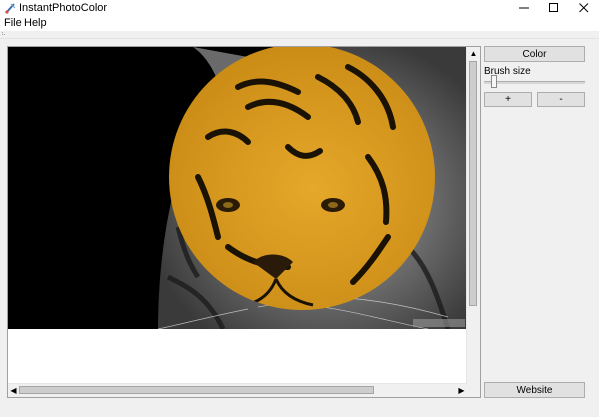 The height and width of the screenshot is (417, 599). What do you see at coordinates (473, 390) in the screenshot?
I see `scrollbar-corner` at bounding box center [473, 390].